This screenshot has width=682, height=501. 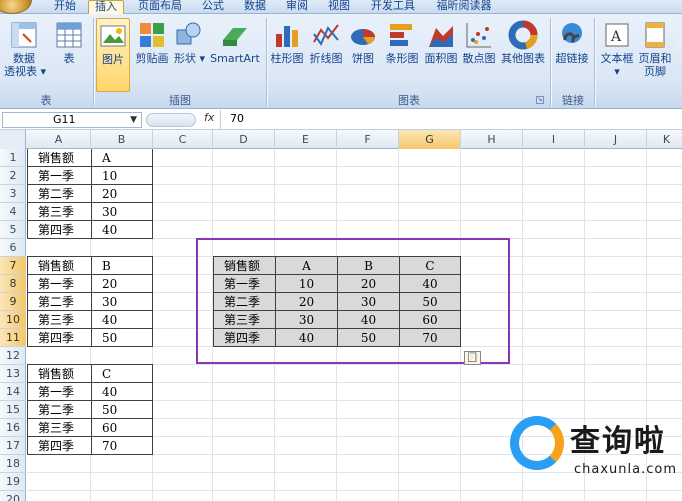 What do you see at coordinates (664, 139) in the screenshot?
I see `column-header-k: K` at bounding box center [664, 139].